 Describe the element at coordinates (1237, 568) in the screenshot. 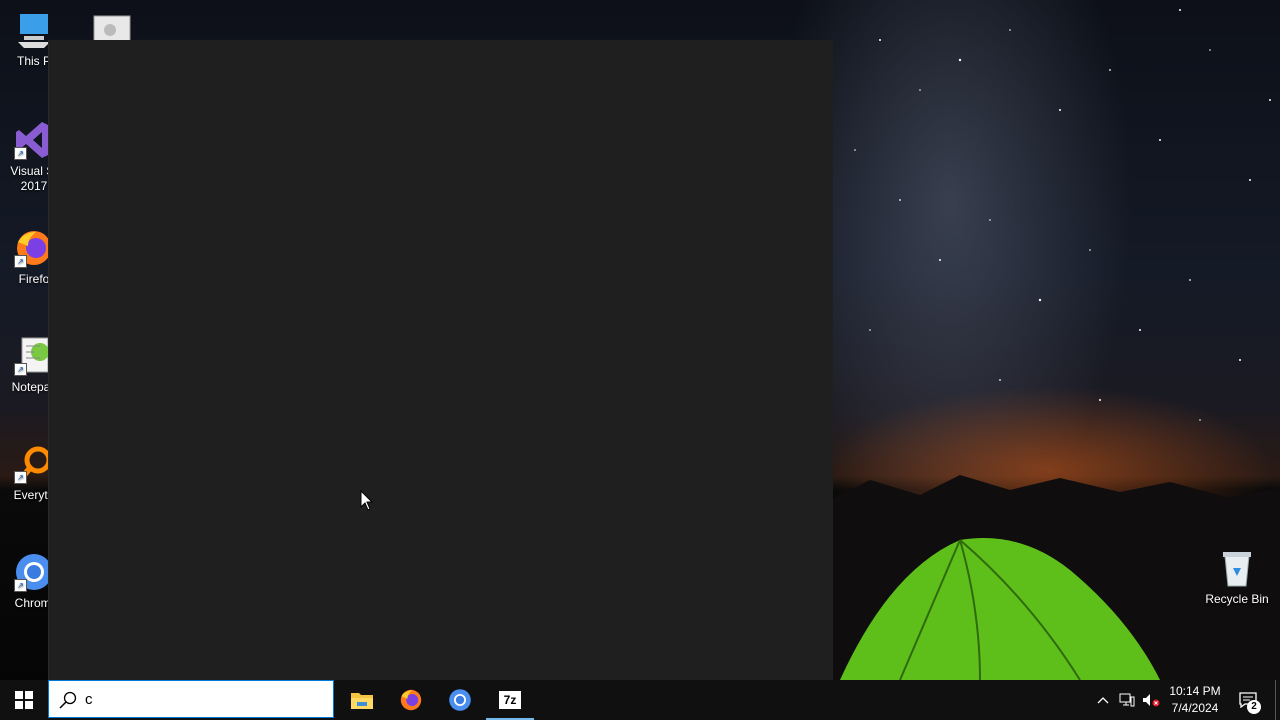

I see `recycle-bin-icon` at that location.